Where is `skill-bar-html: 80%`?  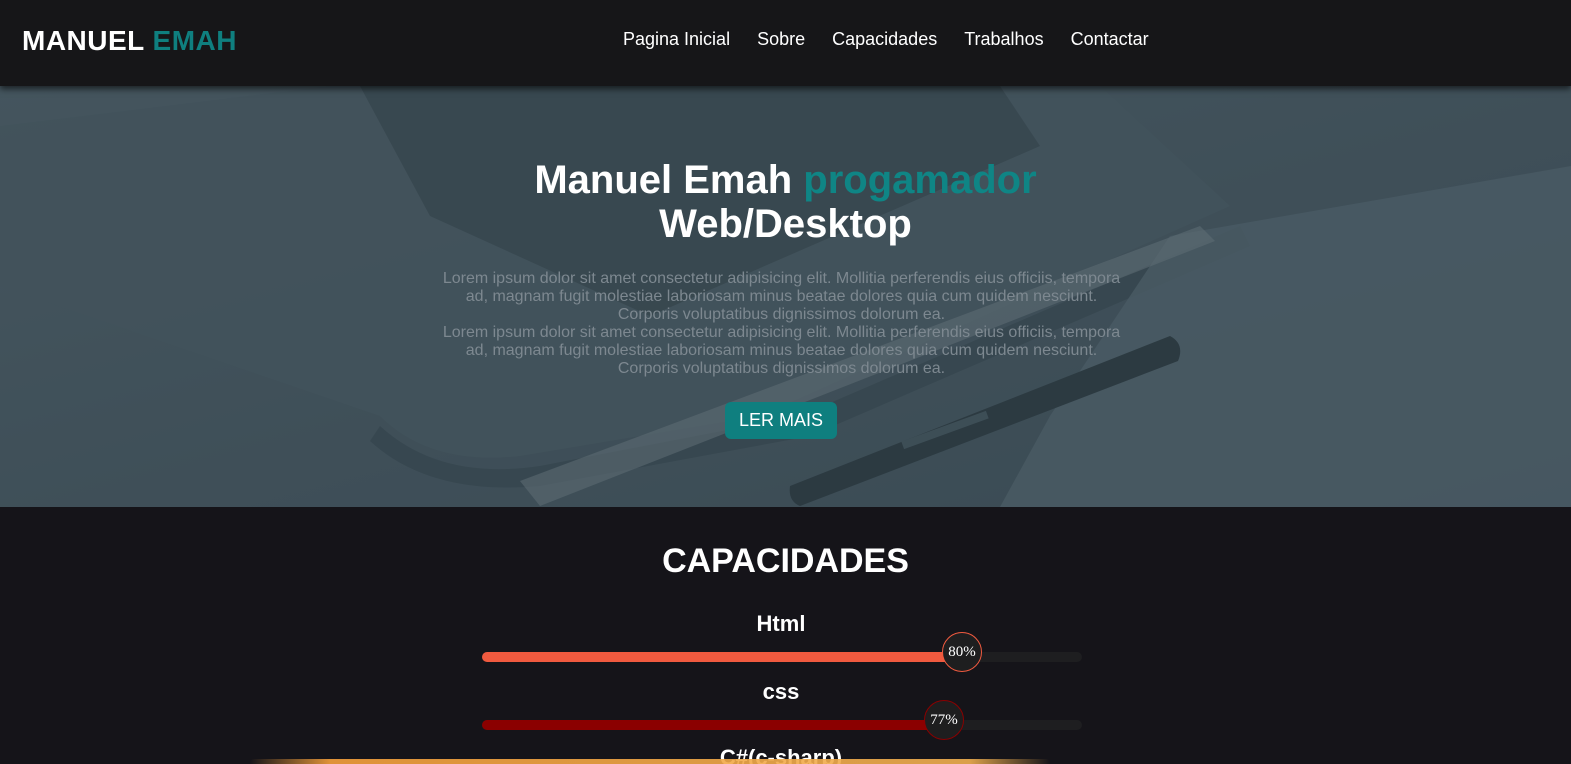 skill-bar-html: 80% is located at coordinates (782, 652).